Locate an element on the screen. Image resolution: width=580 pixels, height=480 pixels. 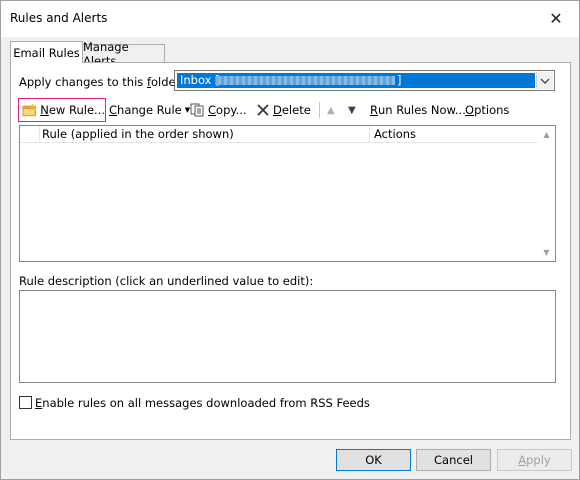
button-label: elete is located at coordinates (296, 110).